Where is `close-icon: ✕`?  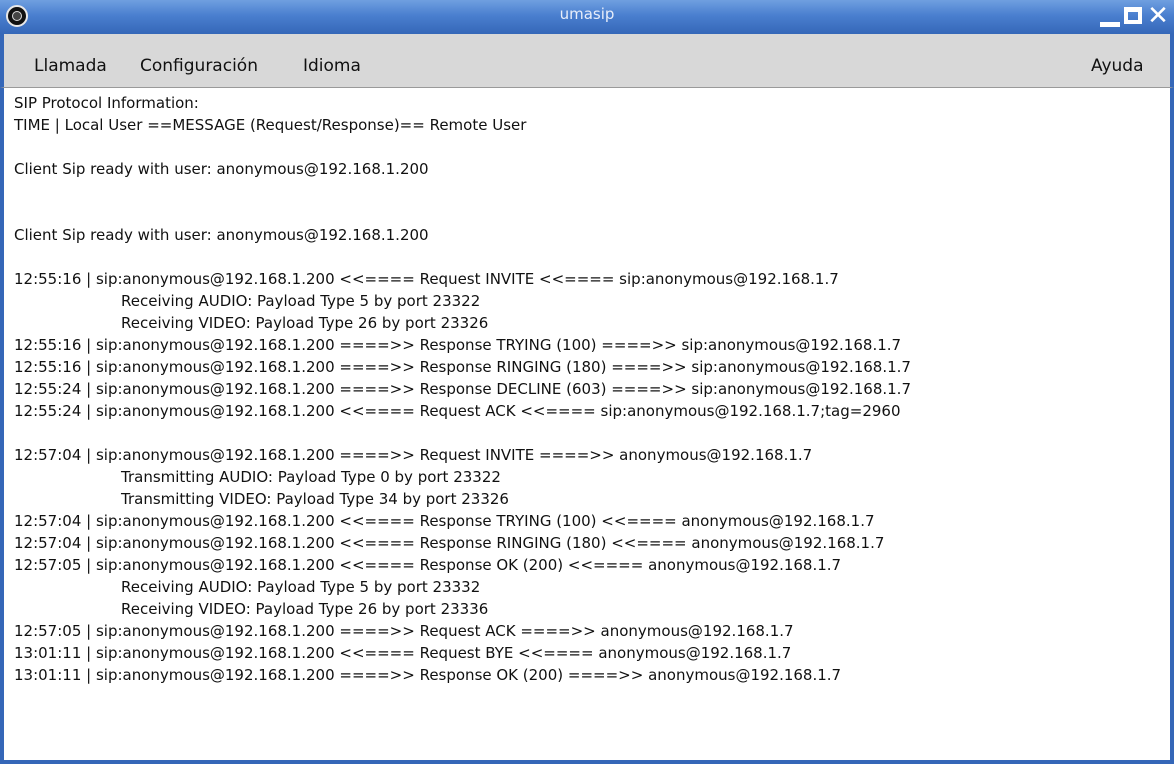
close-icon: ✕ is located at coordinates (1158, 16).